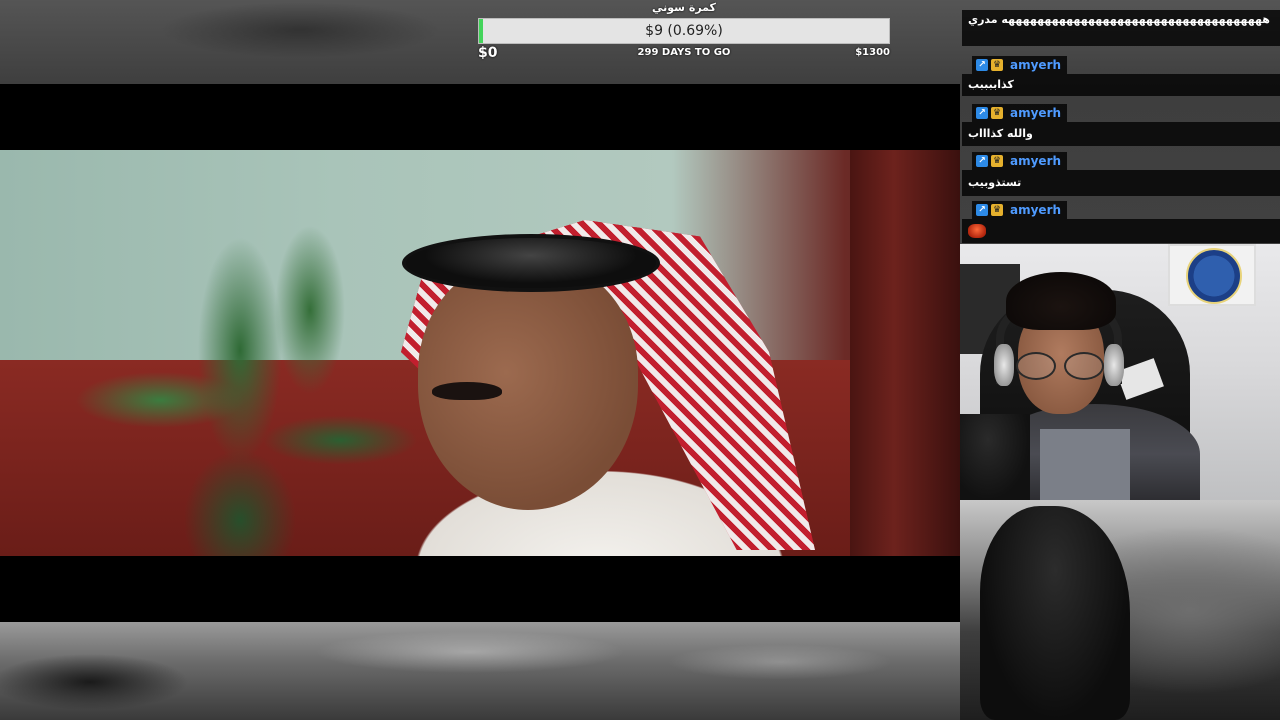 The width and height of the screenshot is (1280, 720). I want to click on fire-emote-icon, so click(977, 231).